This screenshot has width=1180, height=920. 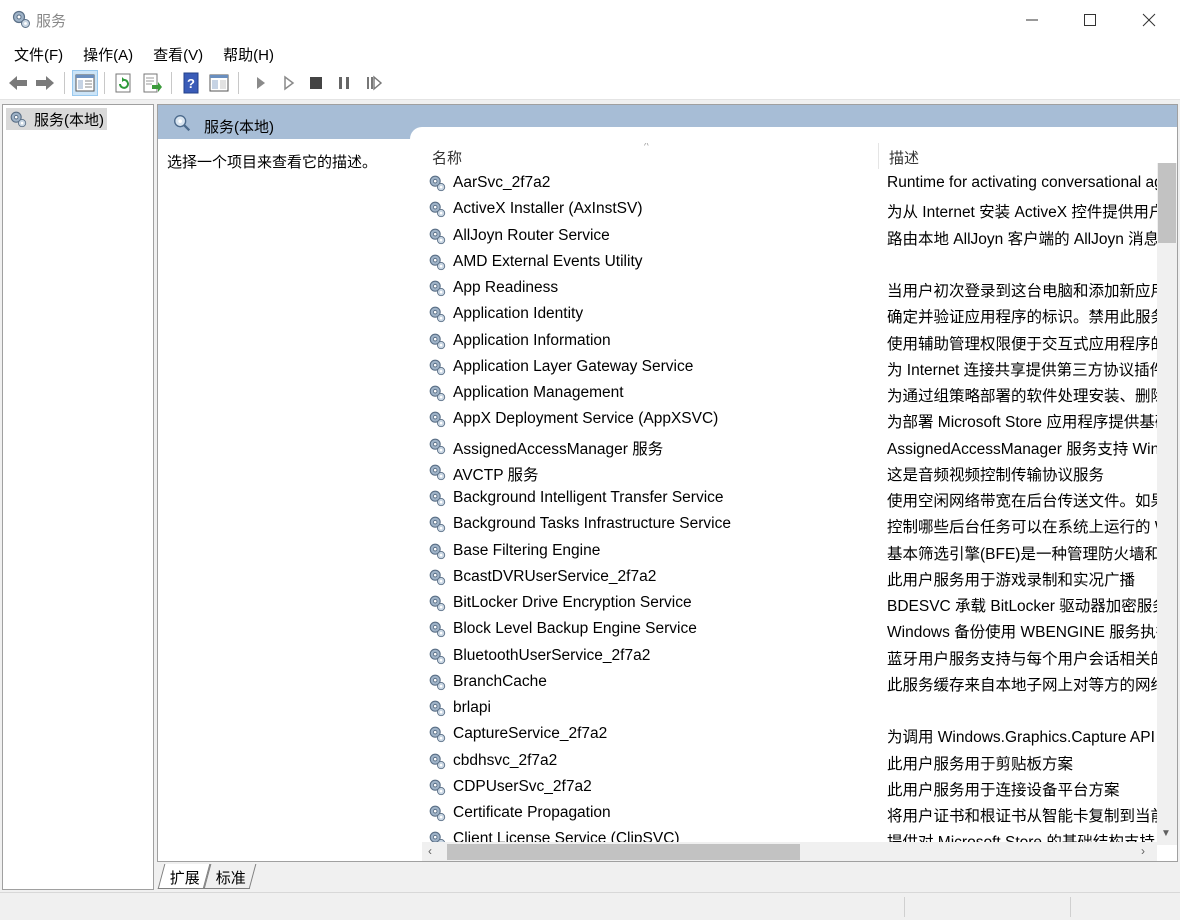 I want to click on menu-file: 文件(F), so click(x=38, y=53).